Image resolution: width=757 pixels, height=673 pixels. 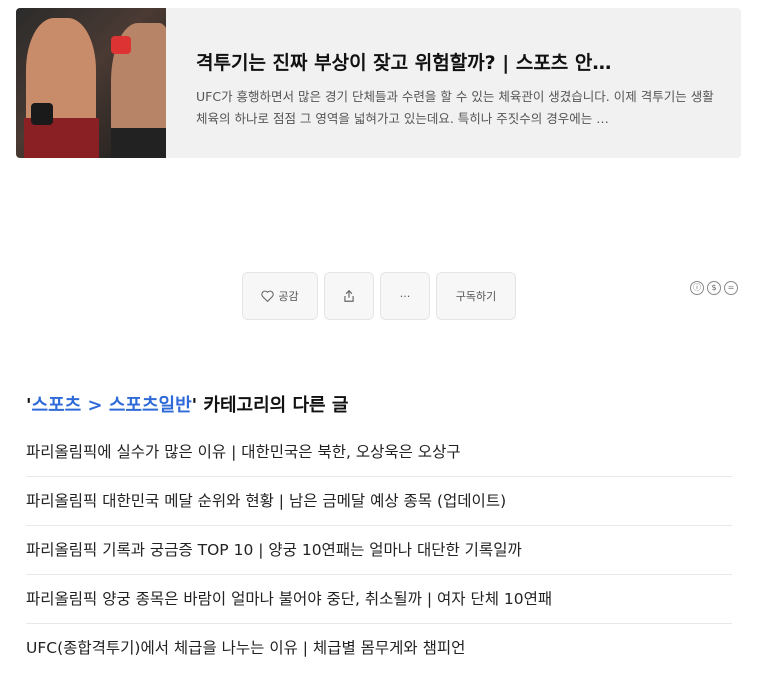 I want to click on post-thumbnail, so click(x=91, y=83).